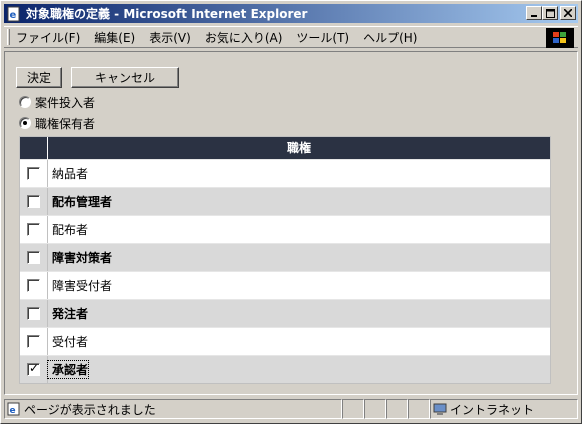  What do you see at coordinates (560, 38) in the screenshot?
I see `windows-logo-icon` at bounding box center [560, 38].